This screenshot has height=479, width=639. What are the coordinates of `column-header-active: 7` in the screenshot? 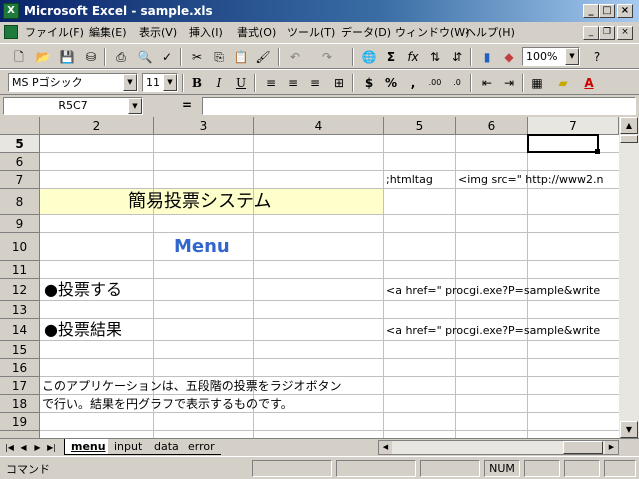 It's located at (573, 126).